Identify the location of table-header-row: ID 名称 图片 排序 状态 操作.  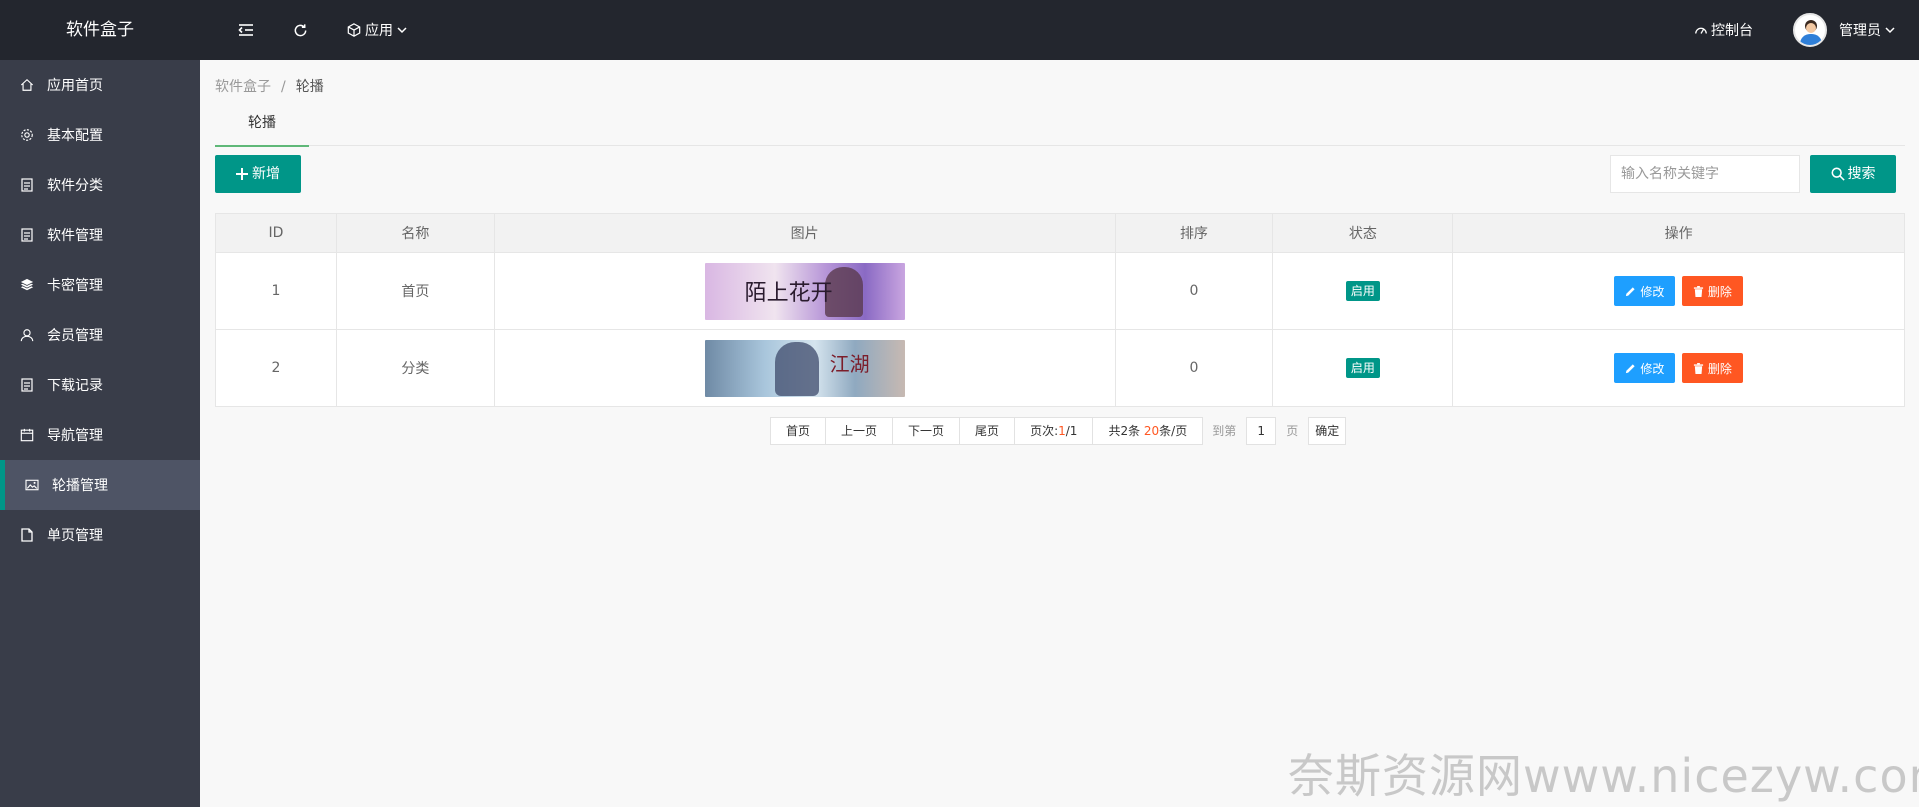
(1060, 233).